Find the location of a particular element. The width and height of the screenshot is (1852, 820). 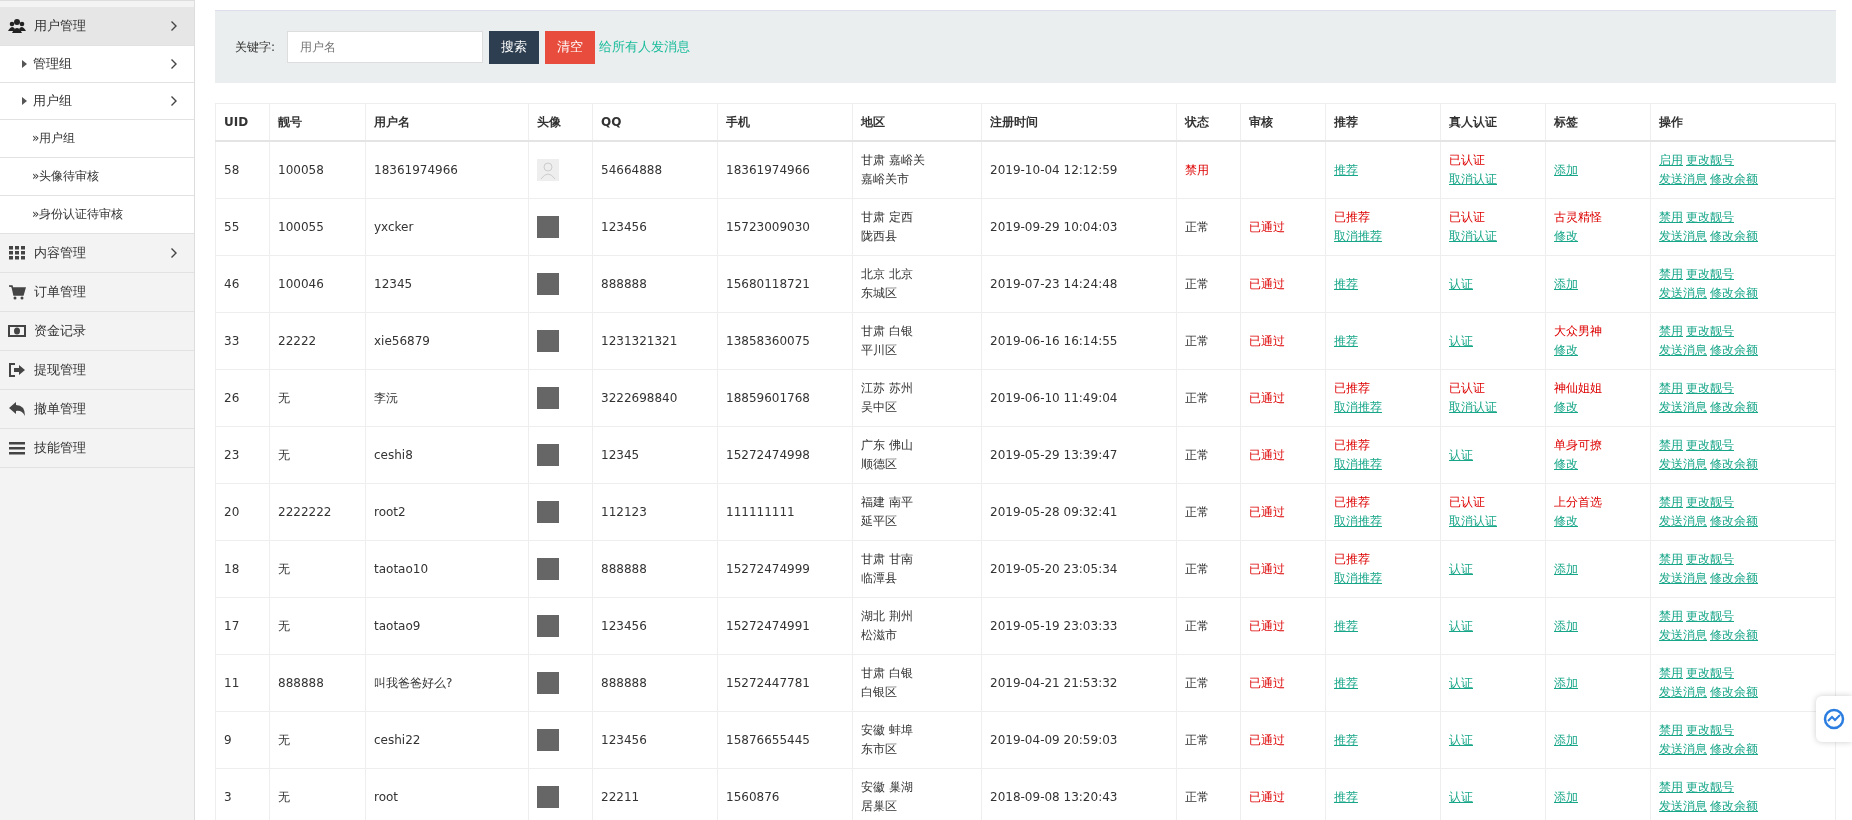

sidebar-item: 技能管理 is located at coordinates (97, 448).